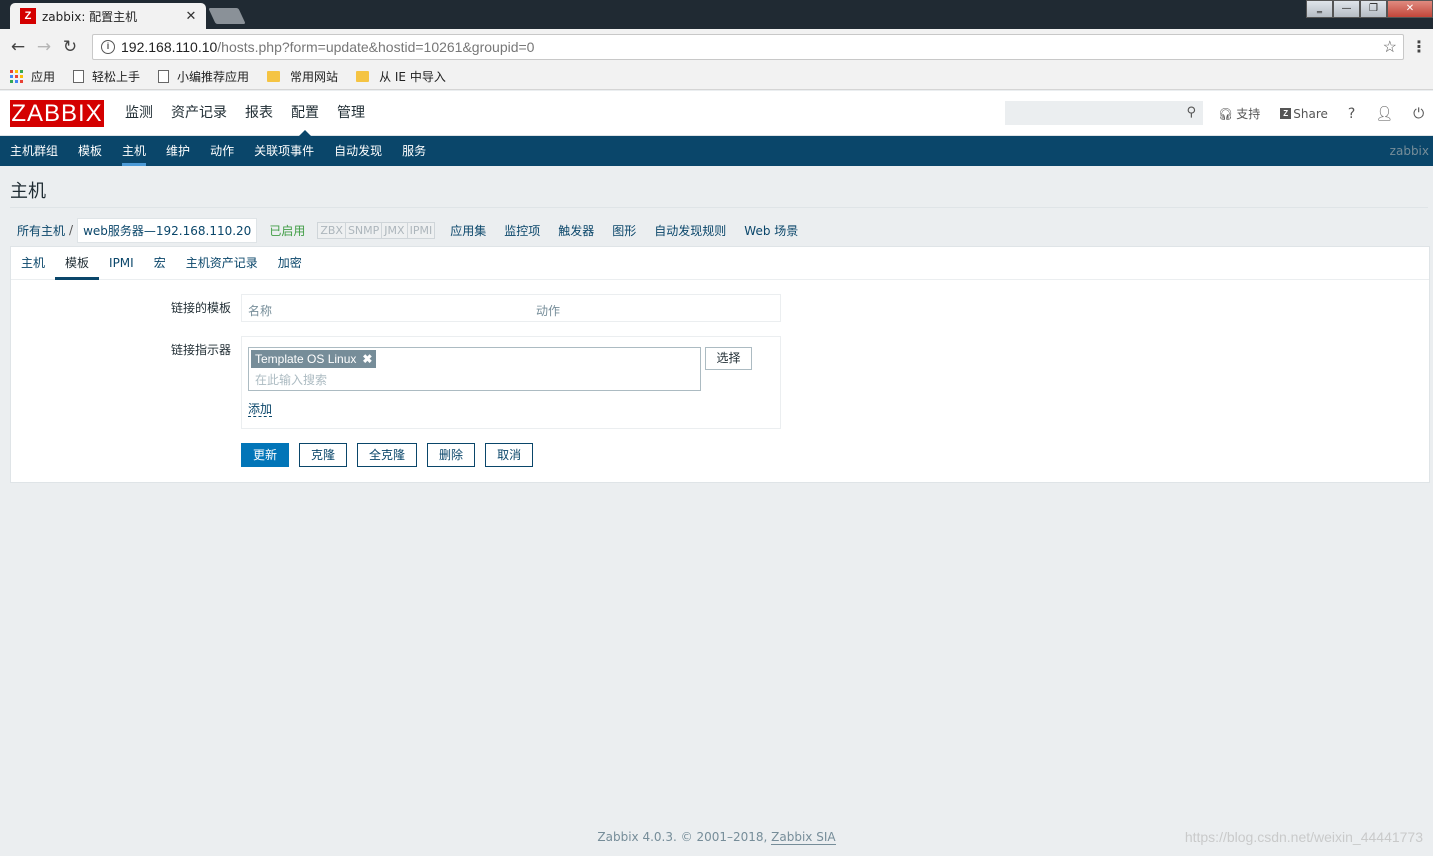 The image size is (1433, 856). Describe the element at coordinates (720, 263) in the screenshot. I see `form-tabs: 主机 模板 IPMI 宏 主机资产记录 加密` at that location.